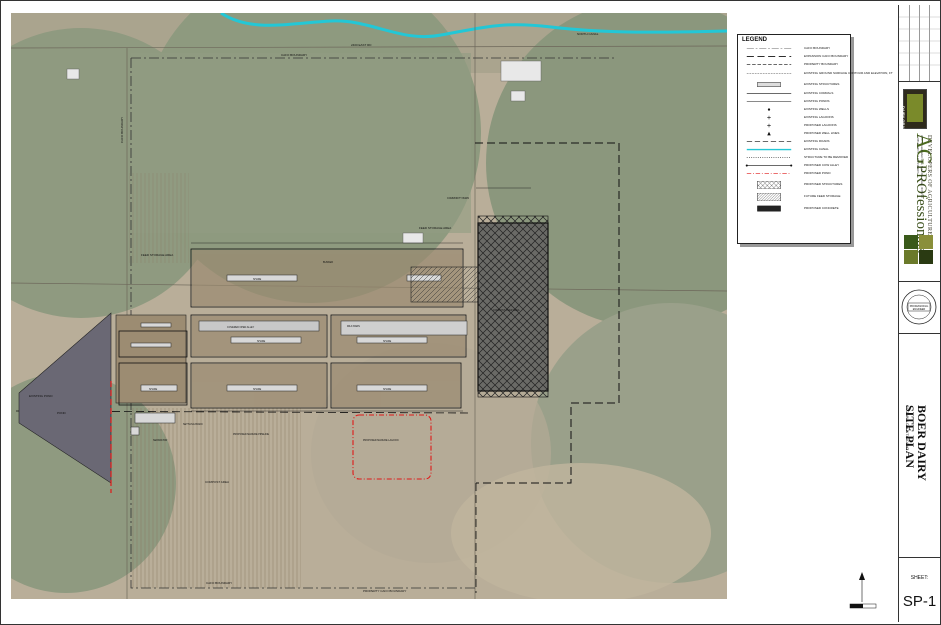  What do you see at coordinates (506, 310) in the screenshot?
I see `label-compost-over-area: COMPOST OVER AREA` at bounding box center [506, 310].